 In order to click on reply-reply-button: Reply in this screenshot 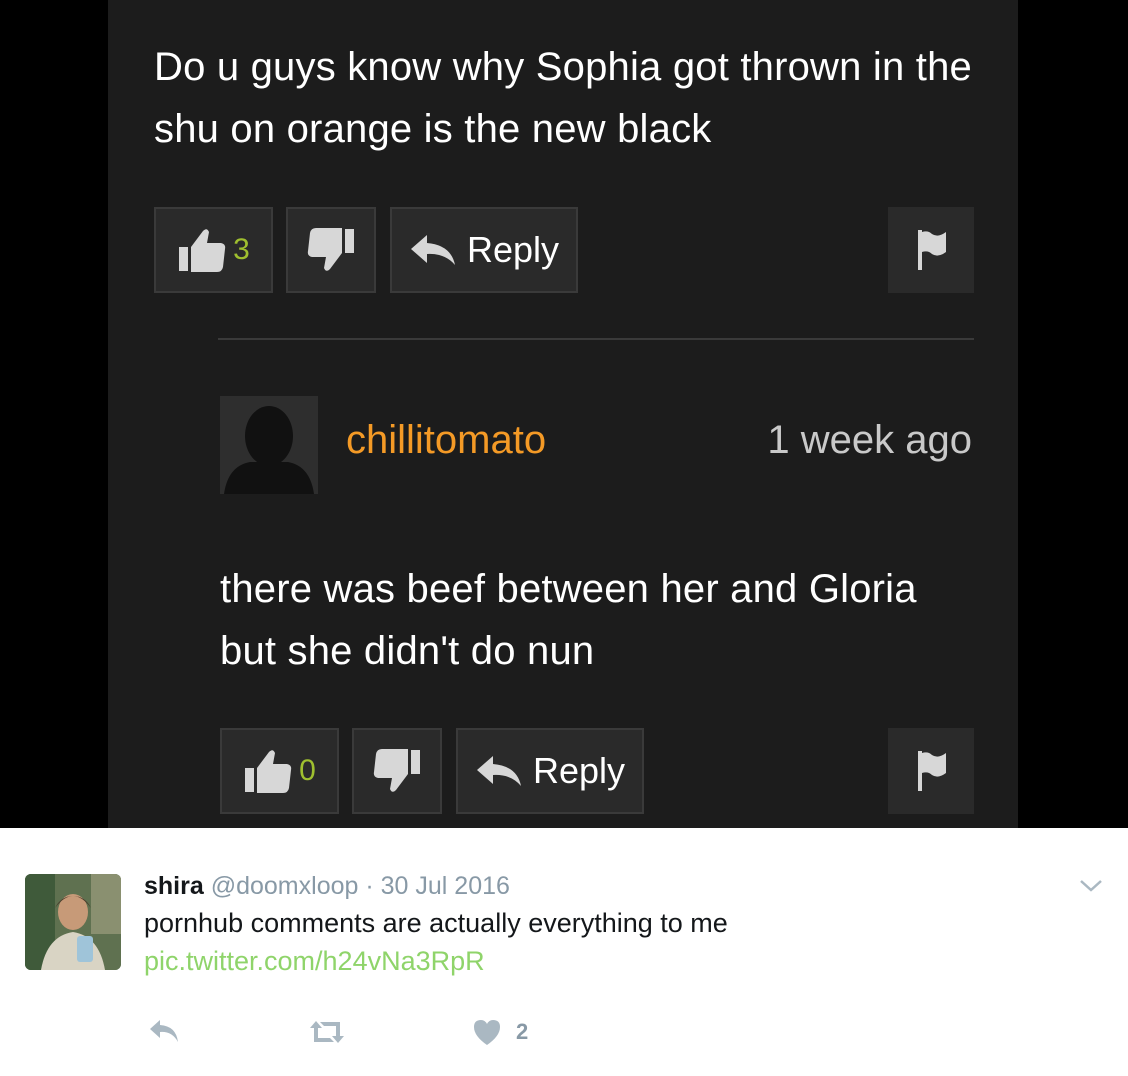, I will do `click(550, 771)`.